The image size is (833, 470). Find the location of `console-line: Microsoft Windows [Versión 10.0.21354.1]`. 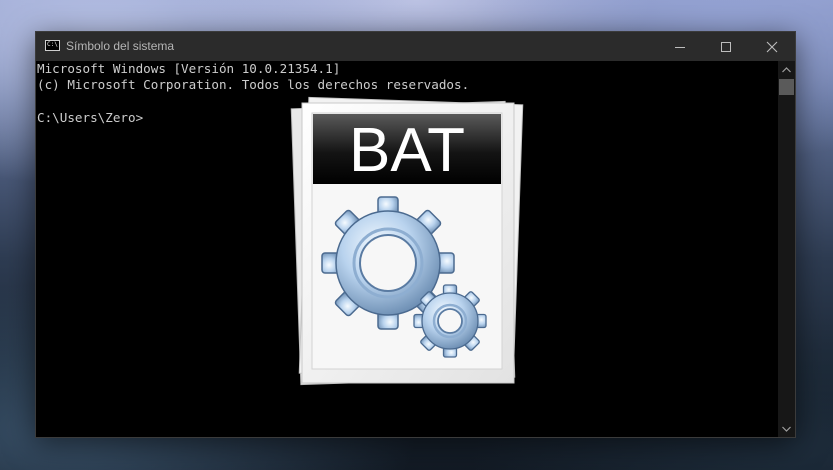

console-line: Microsoft Windows [Versión 10.0.21354.1] is located at coordinates (189, 68).